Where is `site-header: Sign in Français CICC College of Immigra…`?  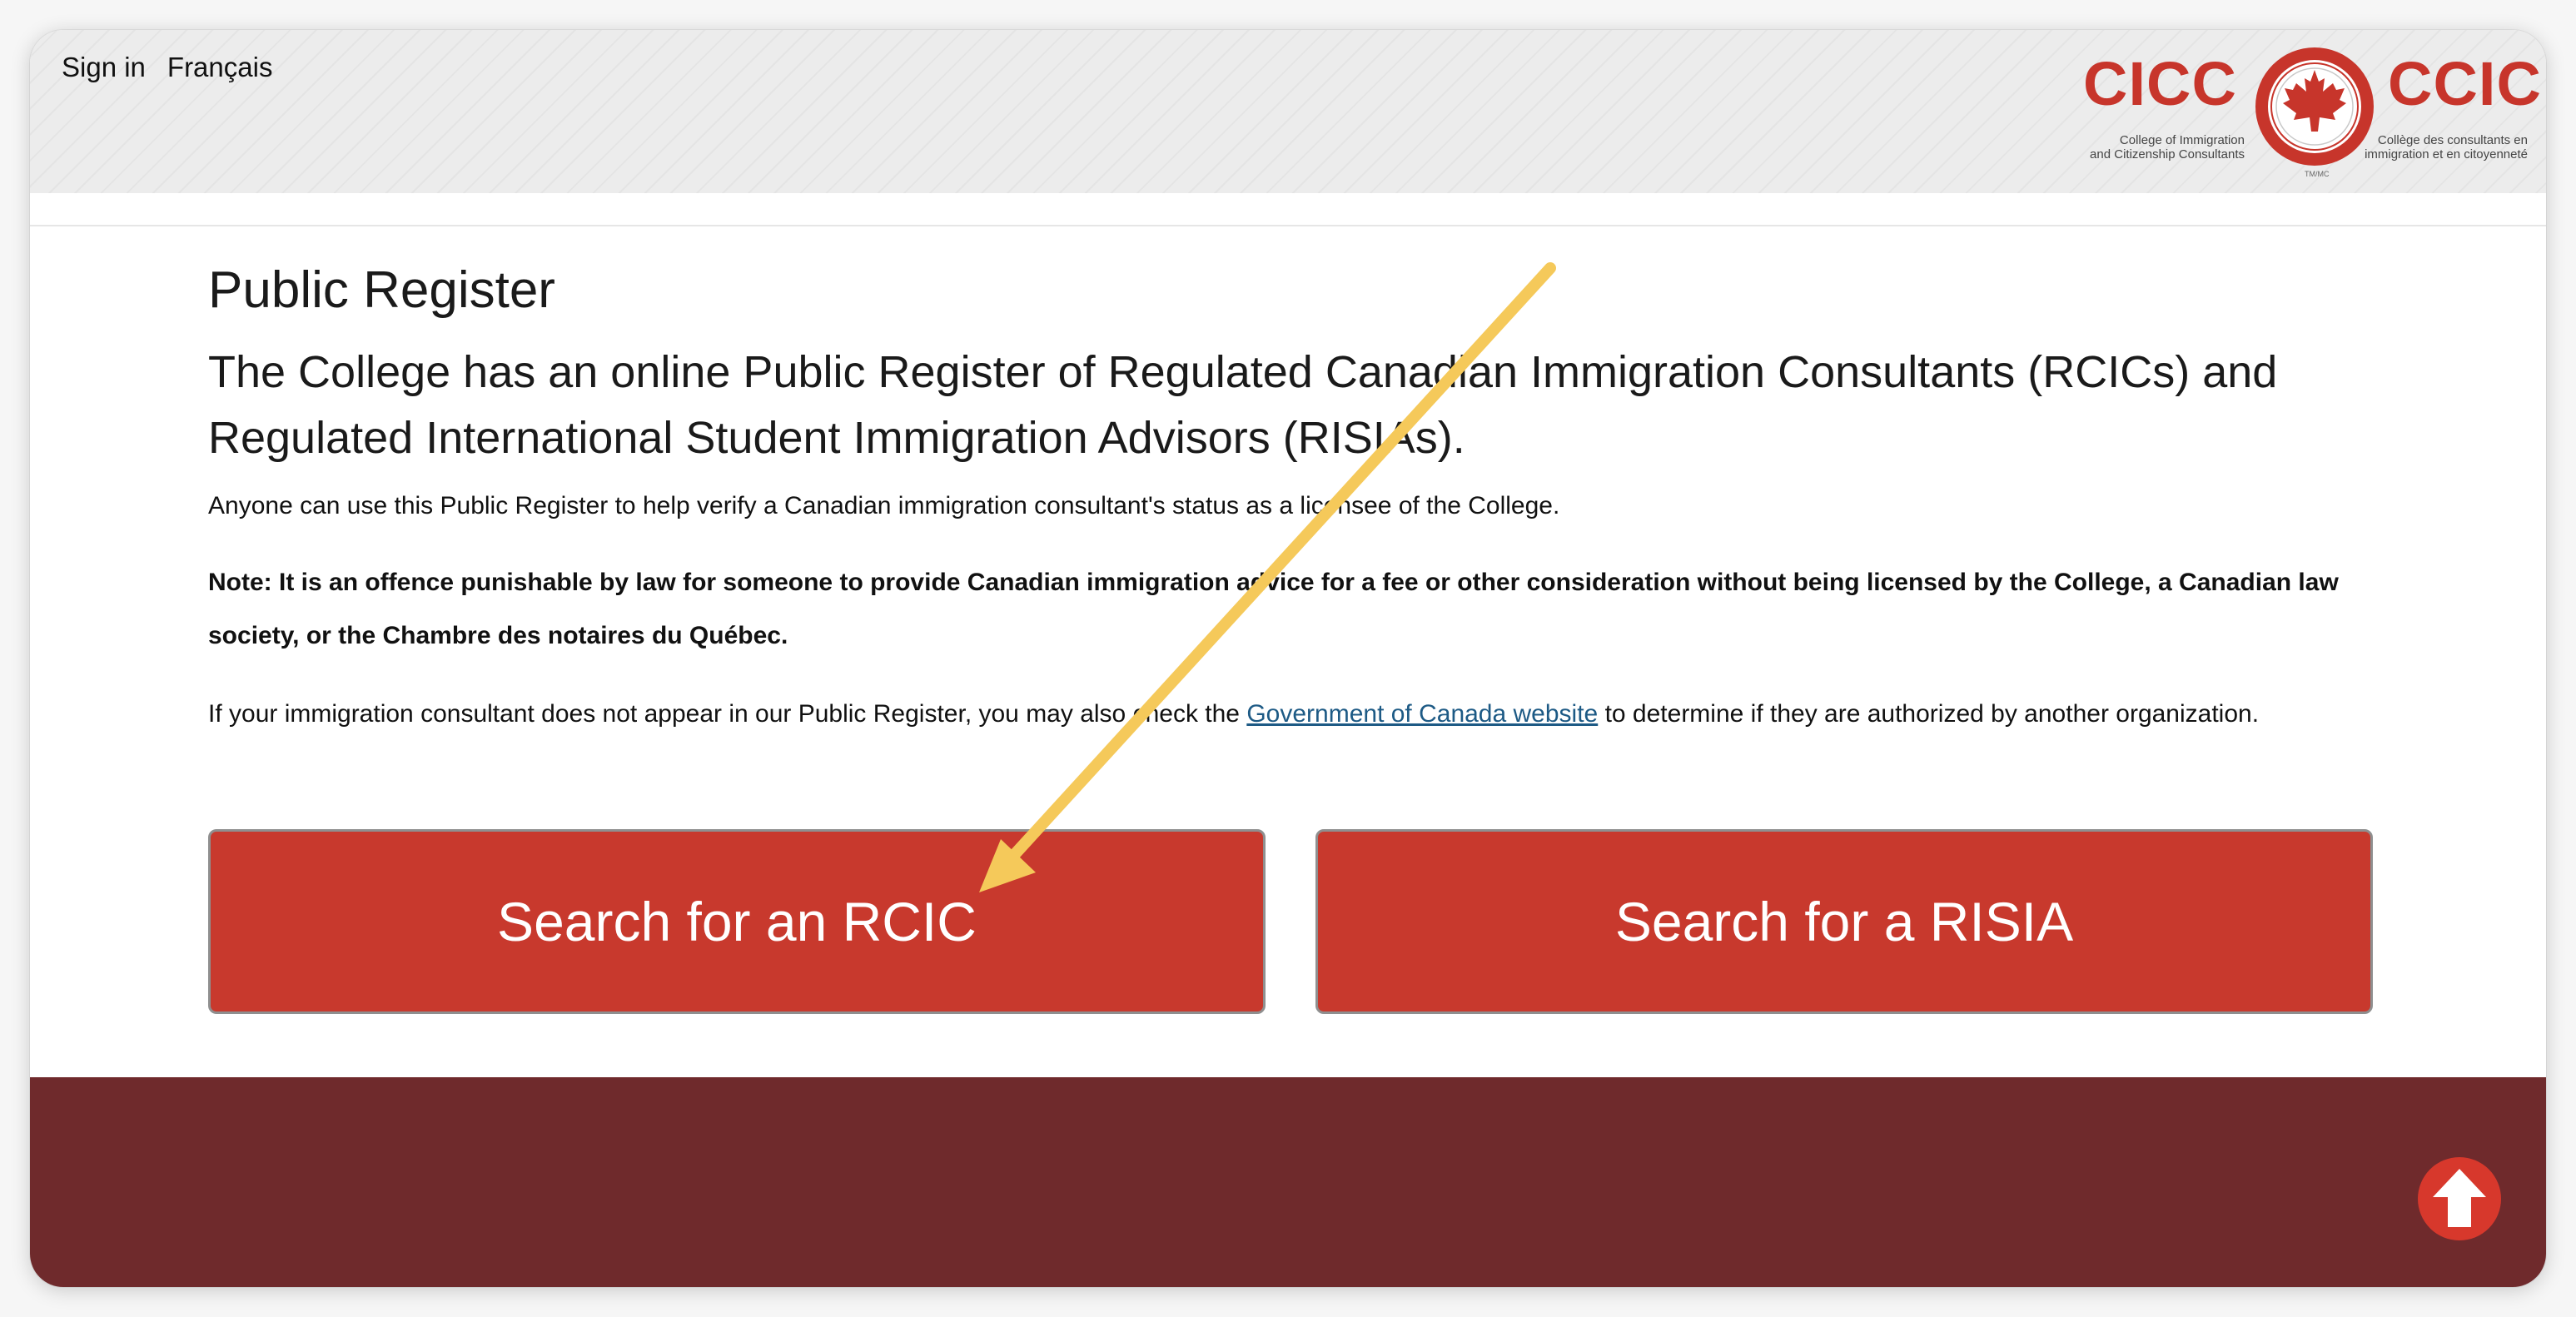
site-header: Sign in Français CICC College of Immigra… is located at coordinates (1288, 112).